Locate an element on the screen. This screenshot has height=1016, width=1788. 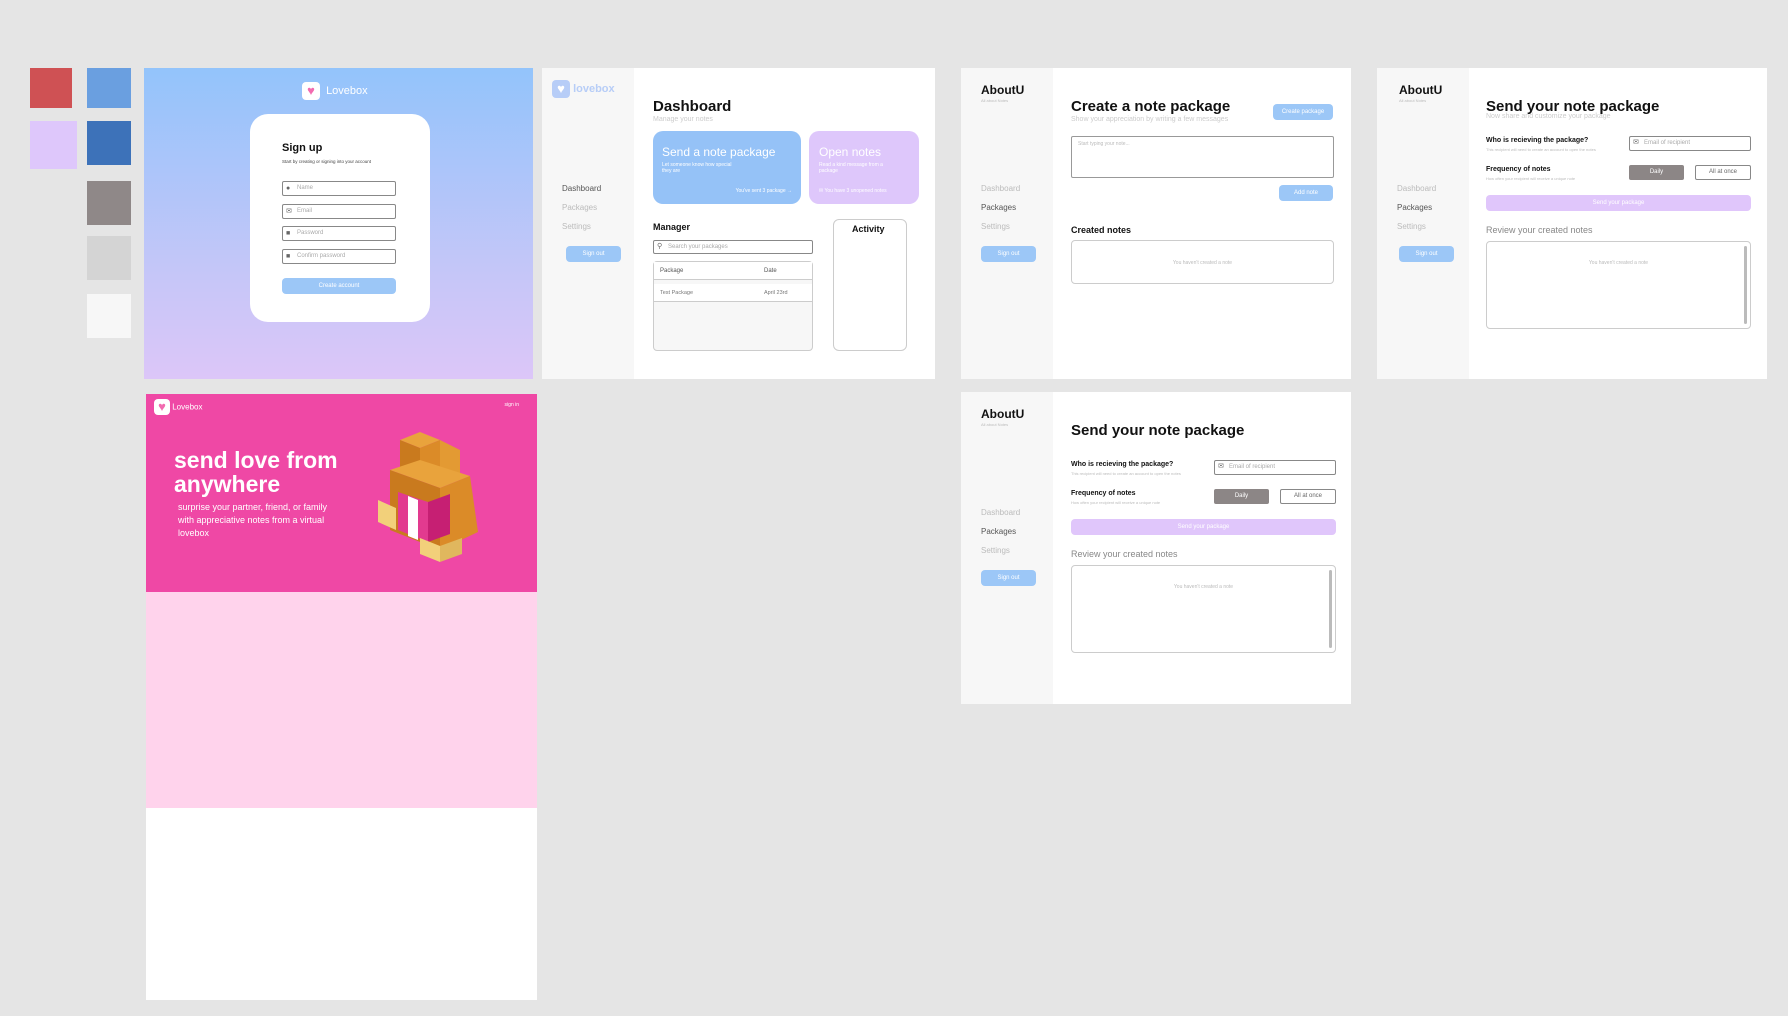
table-row: Test Package April 23rd is located at coordinates (733, 293).